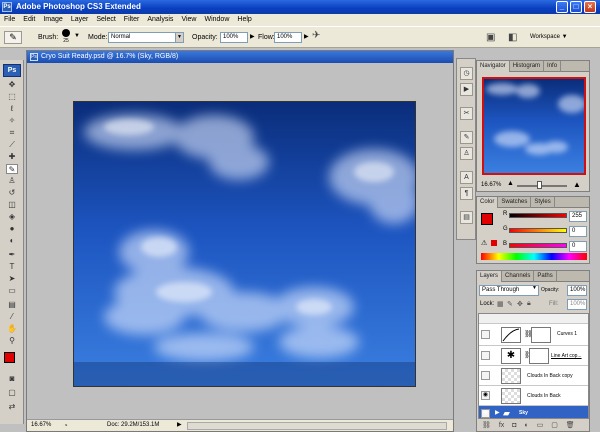 The height and width of the screenshot is (432, 600). What do you see at coordinates (13, 37) in the screenshot?
I see `tool-preset-picker: ✎` at bounding box center [13, 37].